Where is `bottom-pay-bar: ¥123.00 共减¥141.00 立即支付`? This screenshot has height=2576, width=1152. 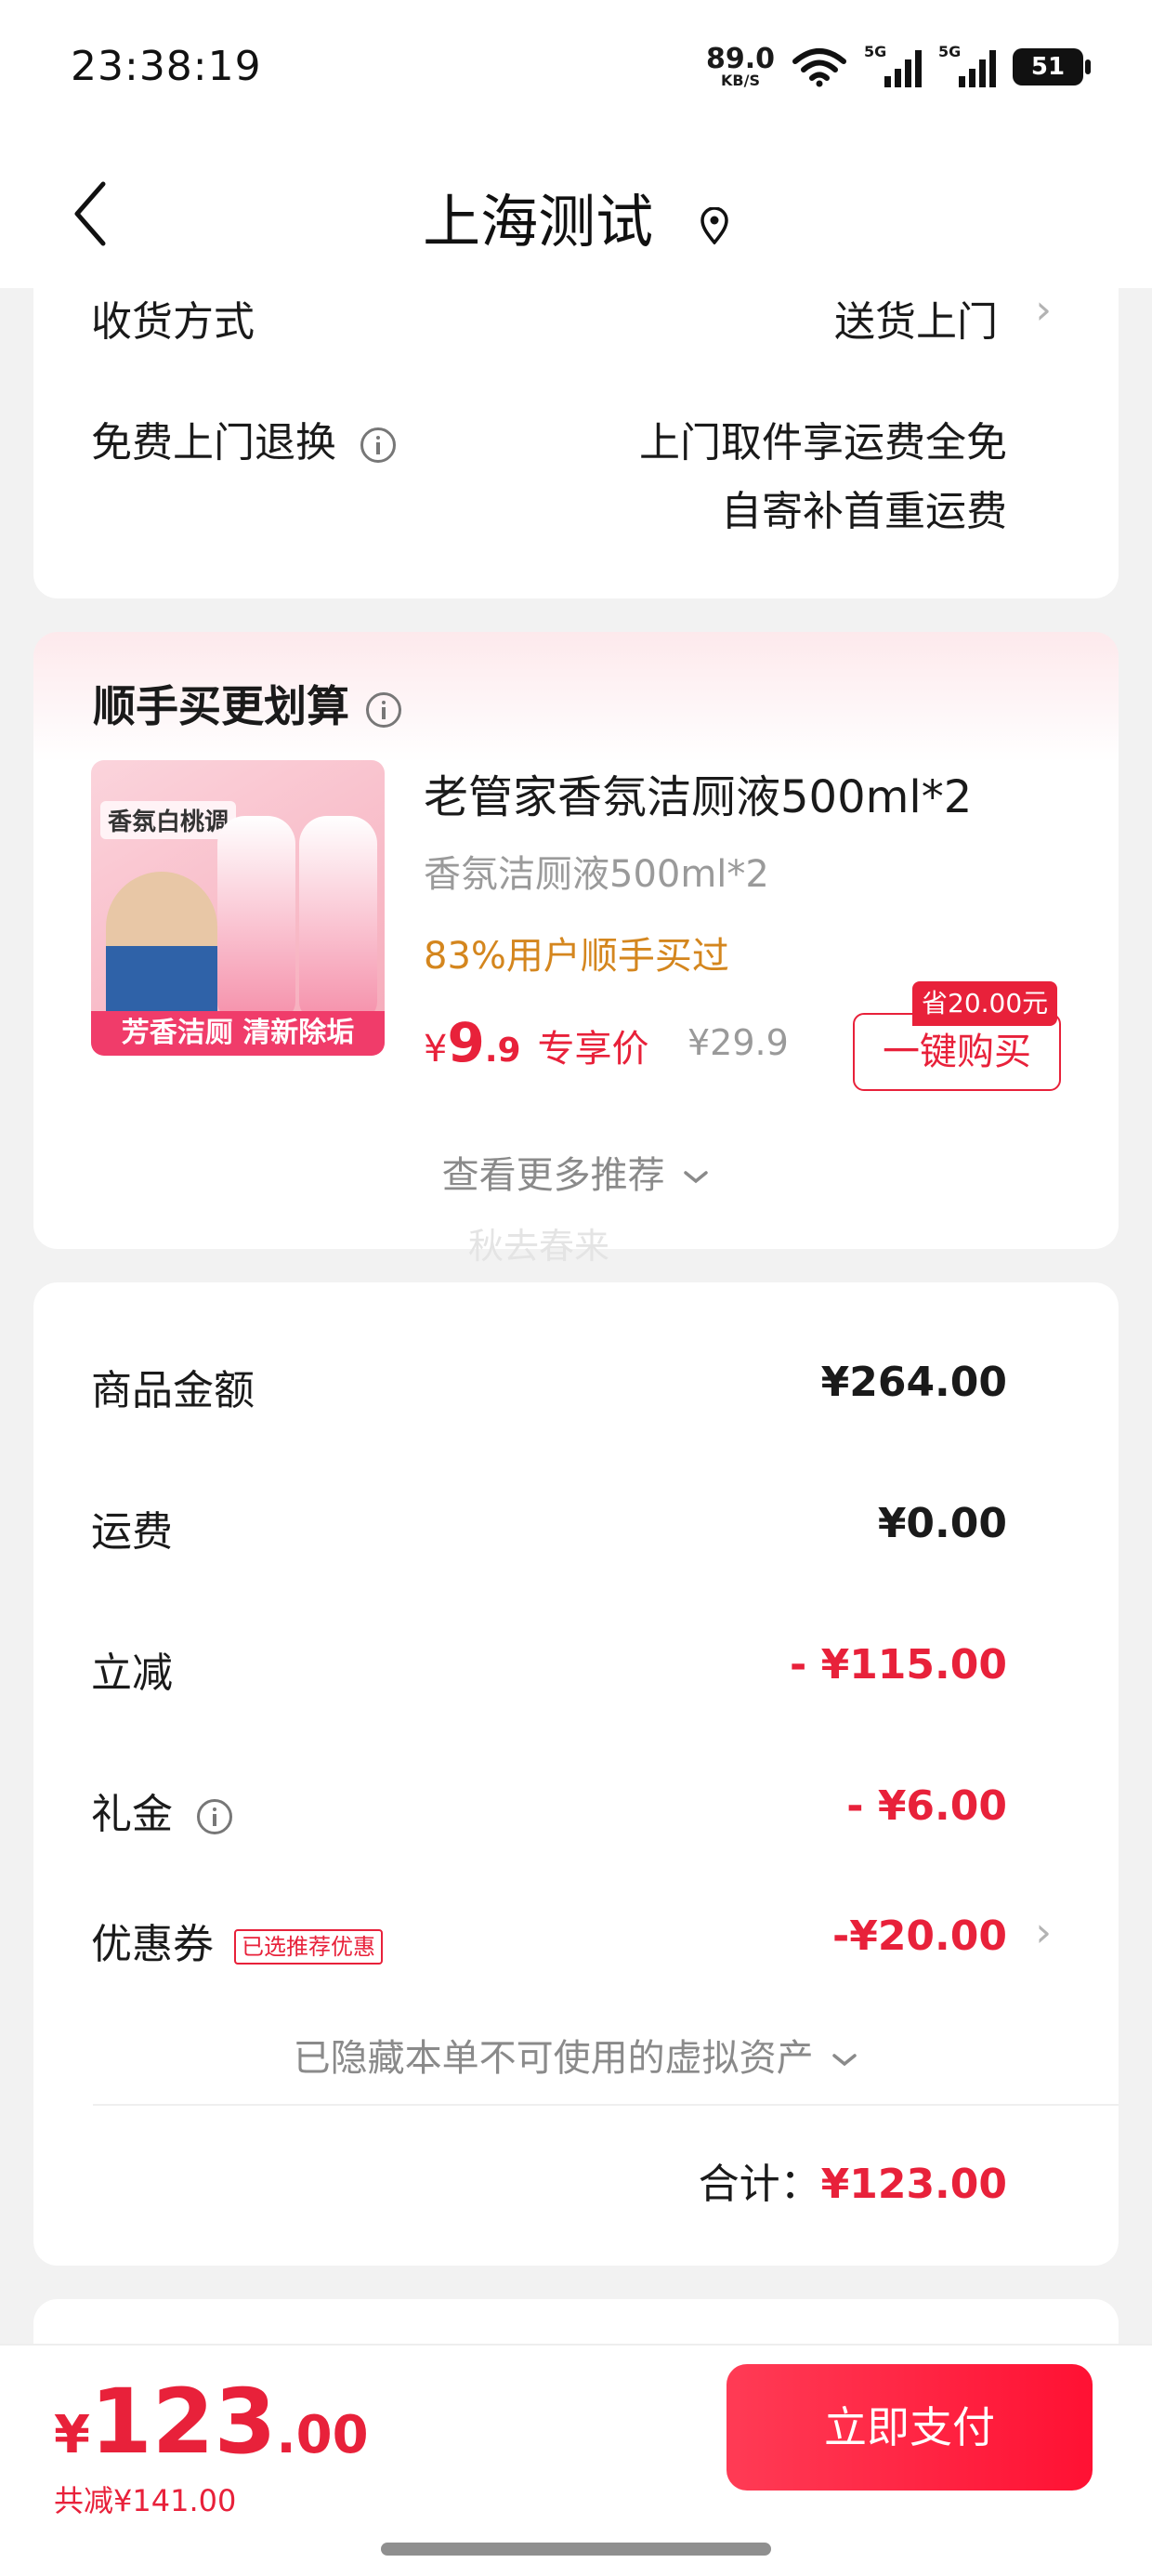
bottom-pay-bar: ¥123.00 共减¥141.00 立即支付 is located at coordinates (576, 2460).